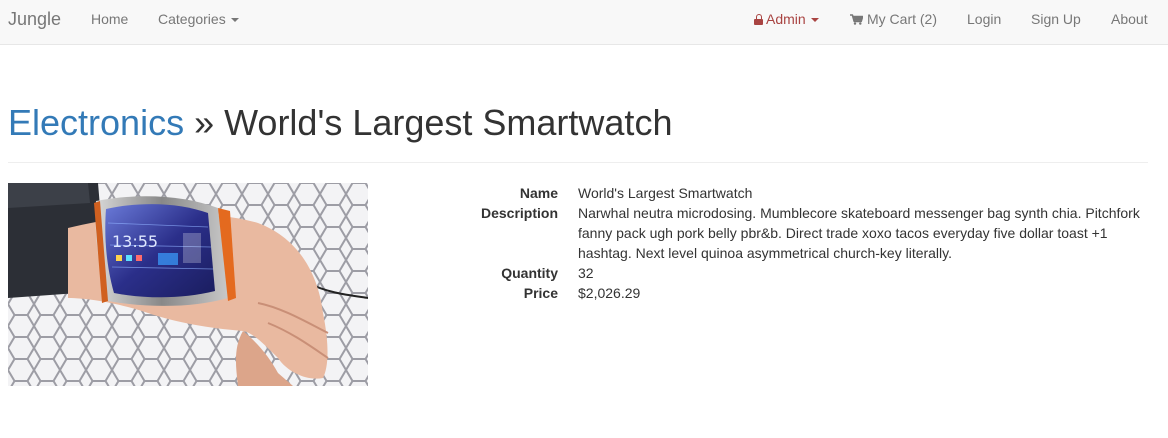  What do you see at coordinates (1056, 19) in the screenshot?
I see `nav-signup-link: Sign Up` at bounding box center [1056, 19].